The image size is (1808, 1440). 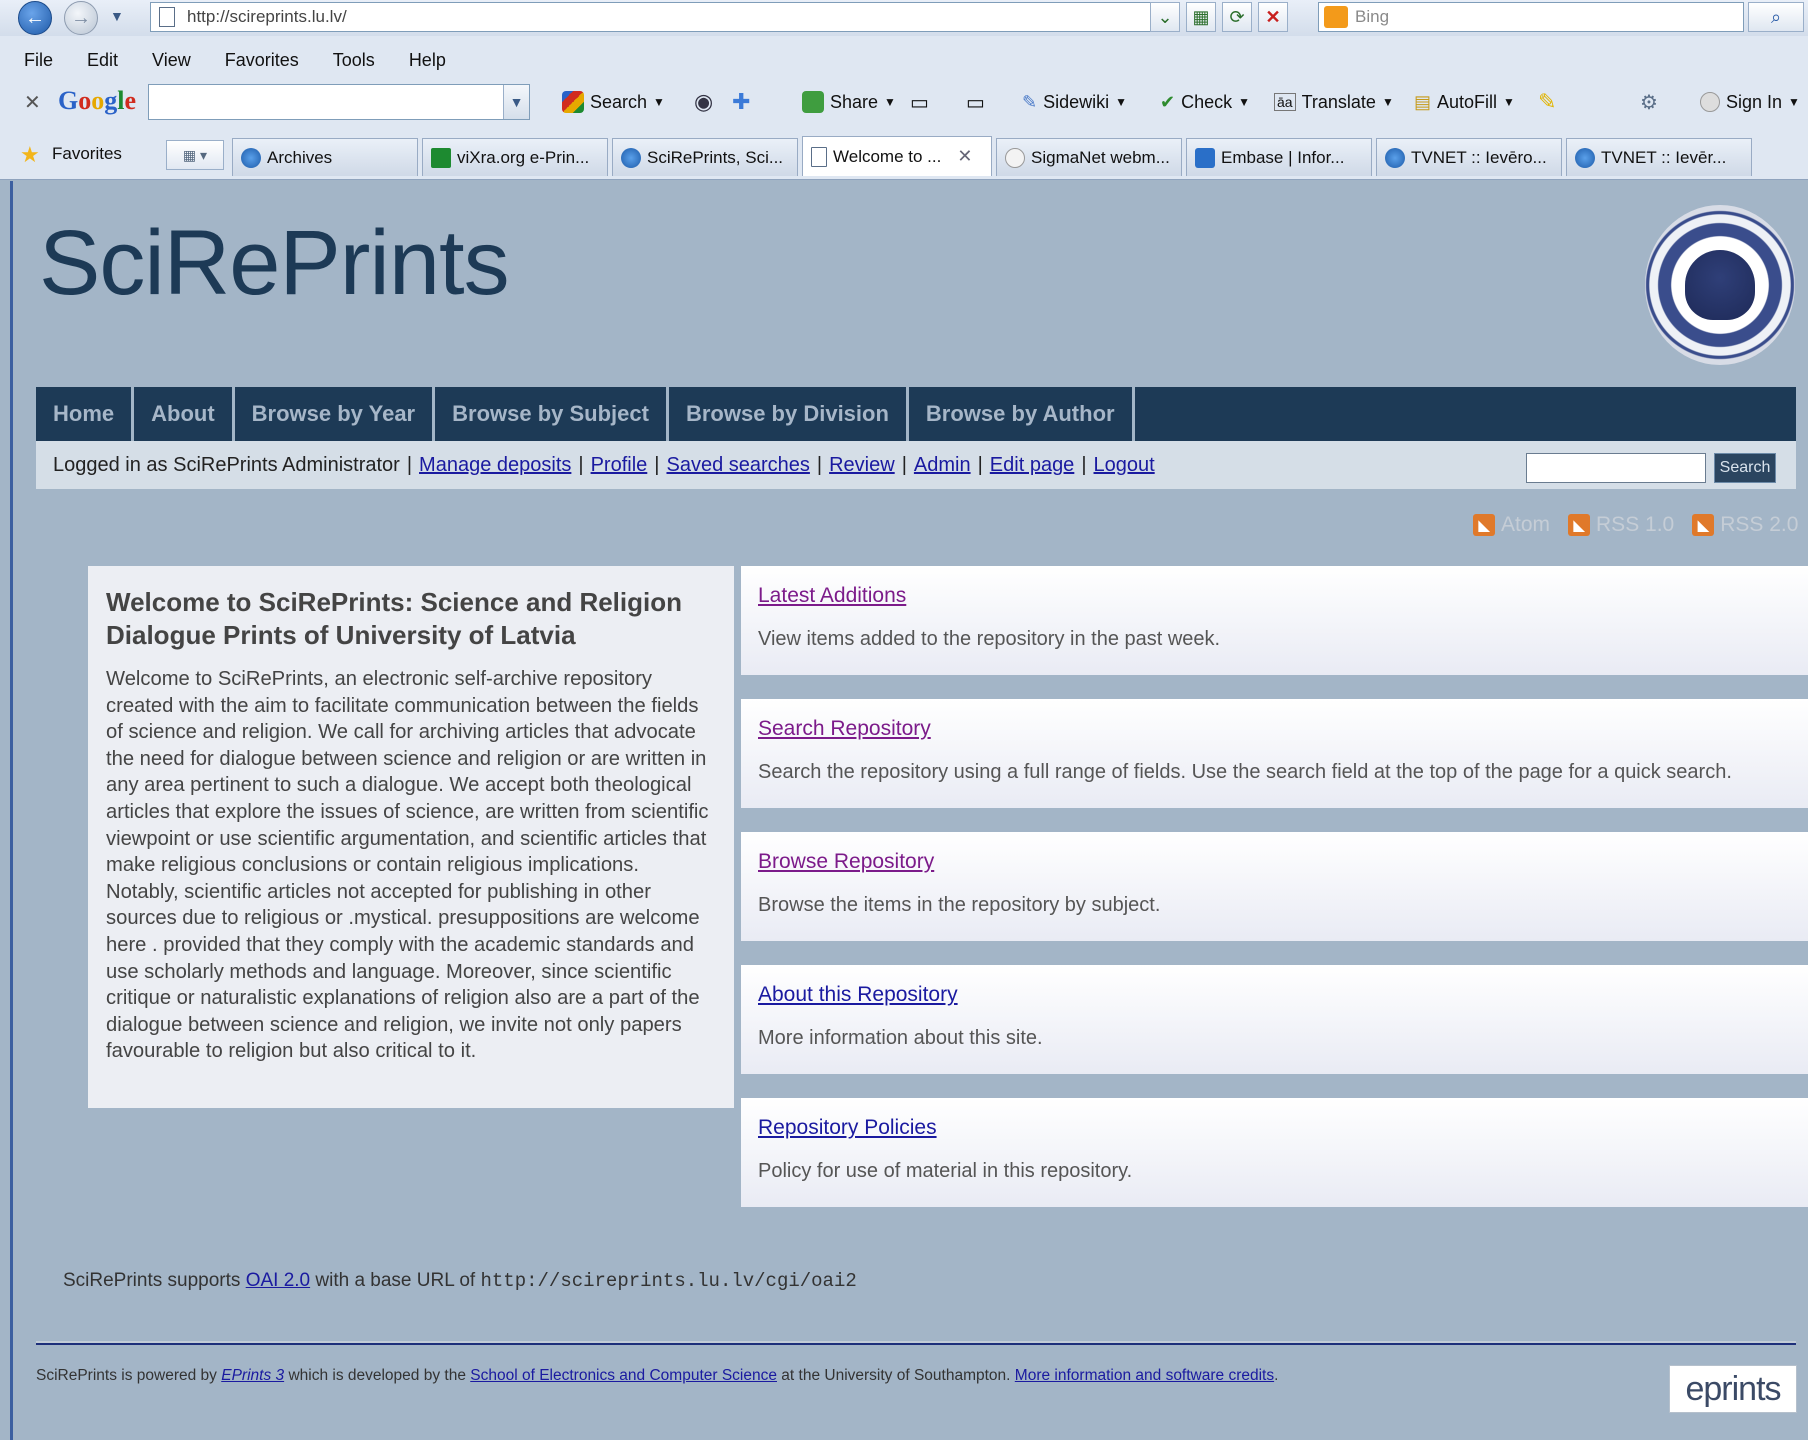 What do you see at coordinates (1276, 729) in the screenshot?
I see `link-search-repository: Search Repository` at bounding box center [1276, 729].